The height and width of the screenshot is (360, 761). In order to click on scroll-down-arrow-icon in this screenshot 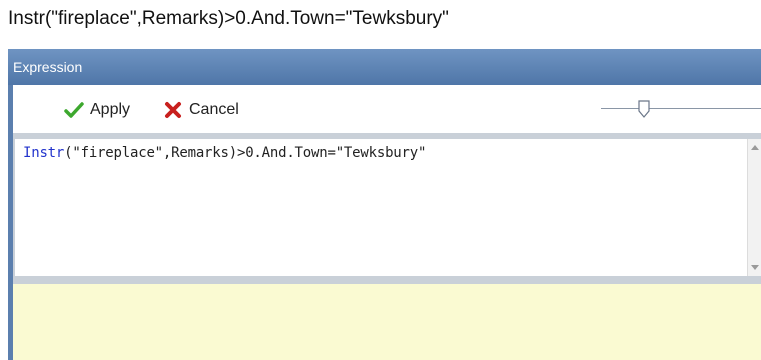, I will do `click(755, 267)`.